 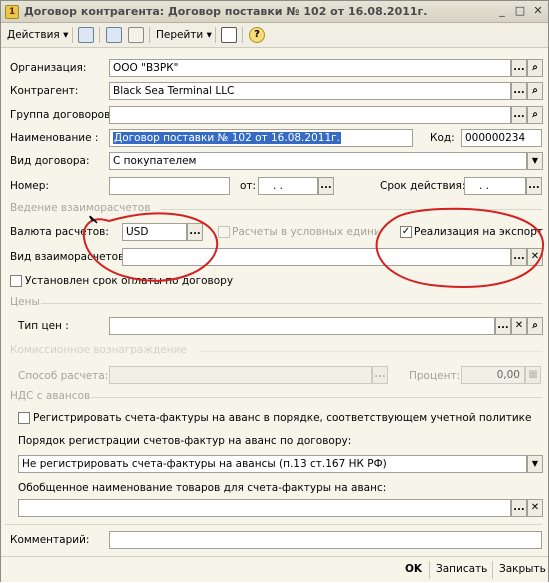 I want to click on validity-label: Срок действия:, so click(x=423, y=186).